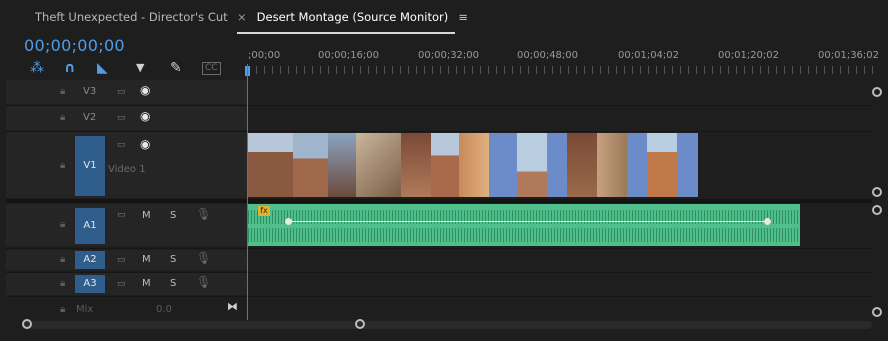 The image size is (888, 341). What do you see at coordinates (127, 118) in the screenshot?
I see `track-header-v2` at bounding box center [127, 118].